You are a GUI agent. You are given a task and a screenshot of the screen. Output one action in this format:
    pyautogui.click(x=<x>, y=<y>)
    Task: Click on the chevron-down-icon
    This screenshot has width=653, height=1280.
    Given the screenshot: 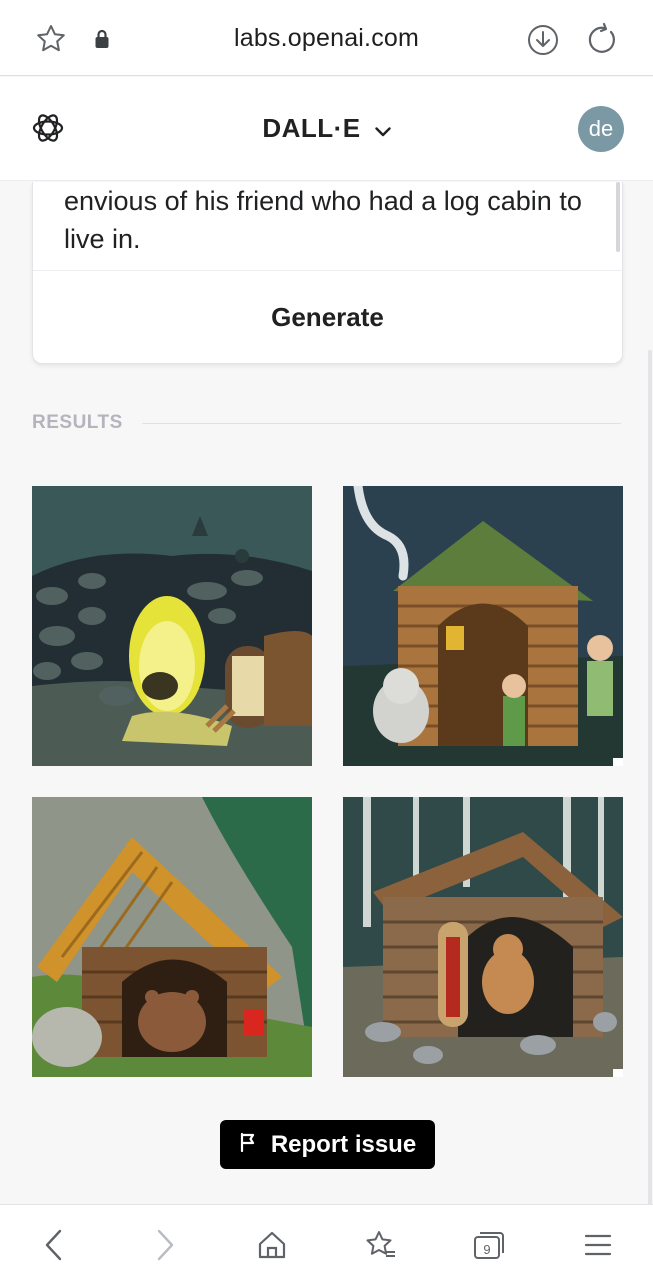 What is the action you would take?
    pyautogui.click(x=382, y=128)
    